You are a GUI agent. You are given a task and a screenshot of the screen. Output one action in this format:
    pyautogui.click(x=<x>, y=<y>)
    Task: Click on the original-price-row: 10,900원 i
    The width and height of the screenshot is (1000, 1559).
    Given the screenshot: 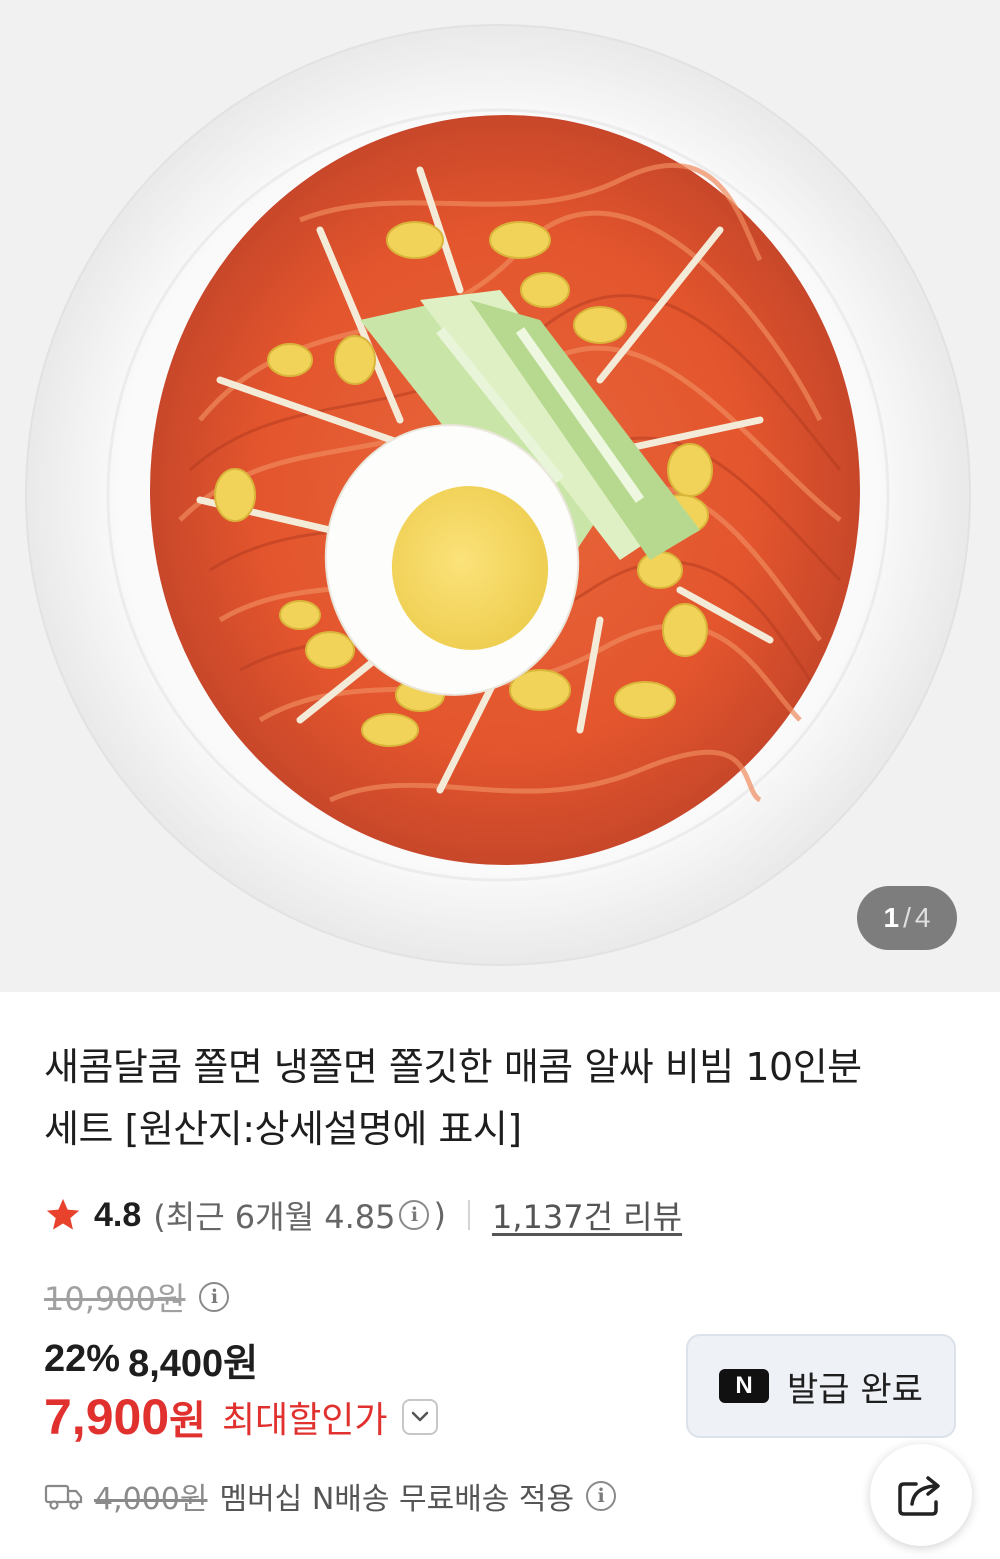 What is the action you would take?
    pyautogui.click(x=138, y=1297)
    